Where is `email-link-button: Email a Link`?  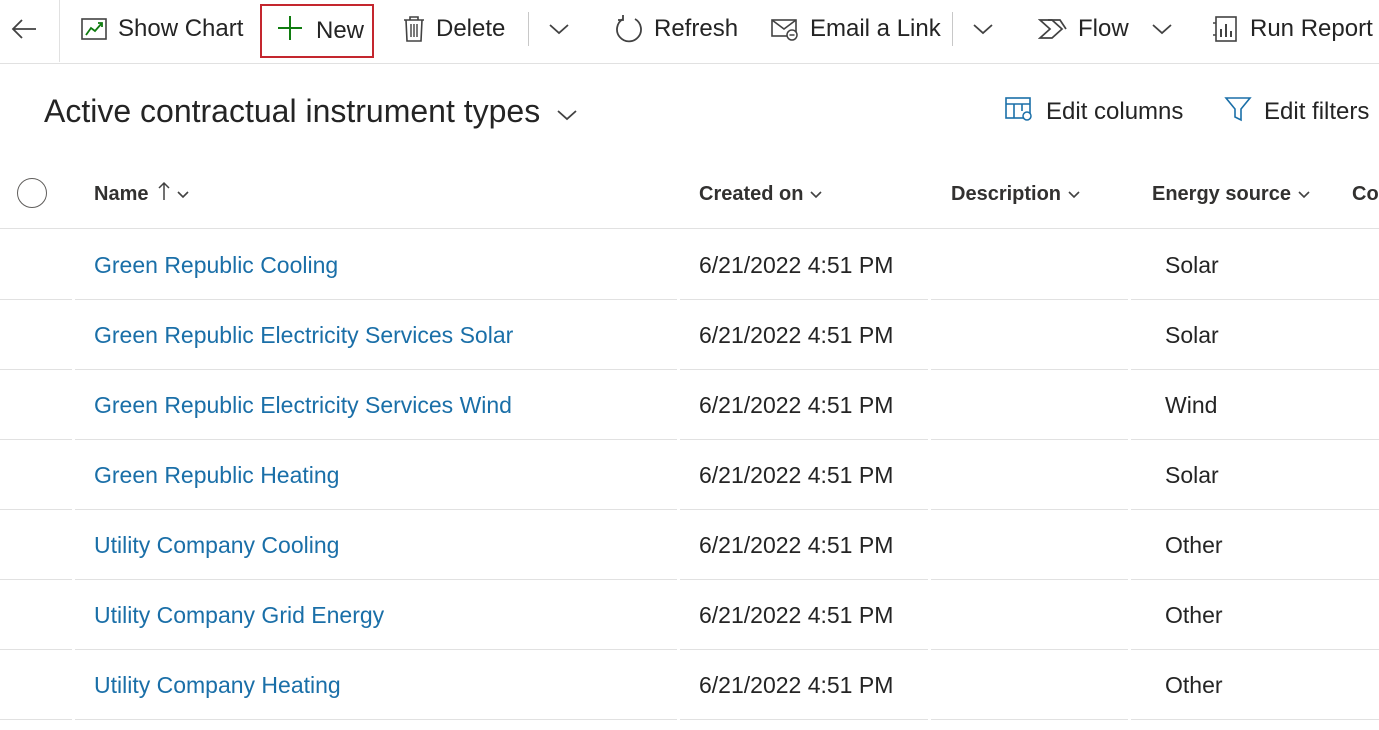
email-link-button: Email a Link is located at coordinates (855, 29).